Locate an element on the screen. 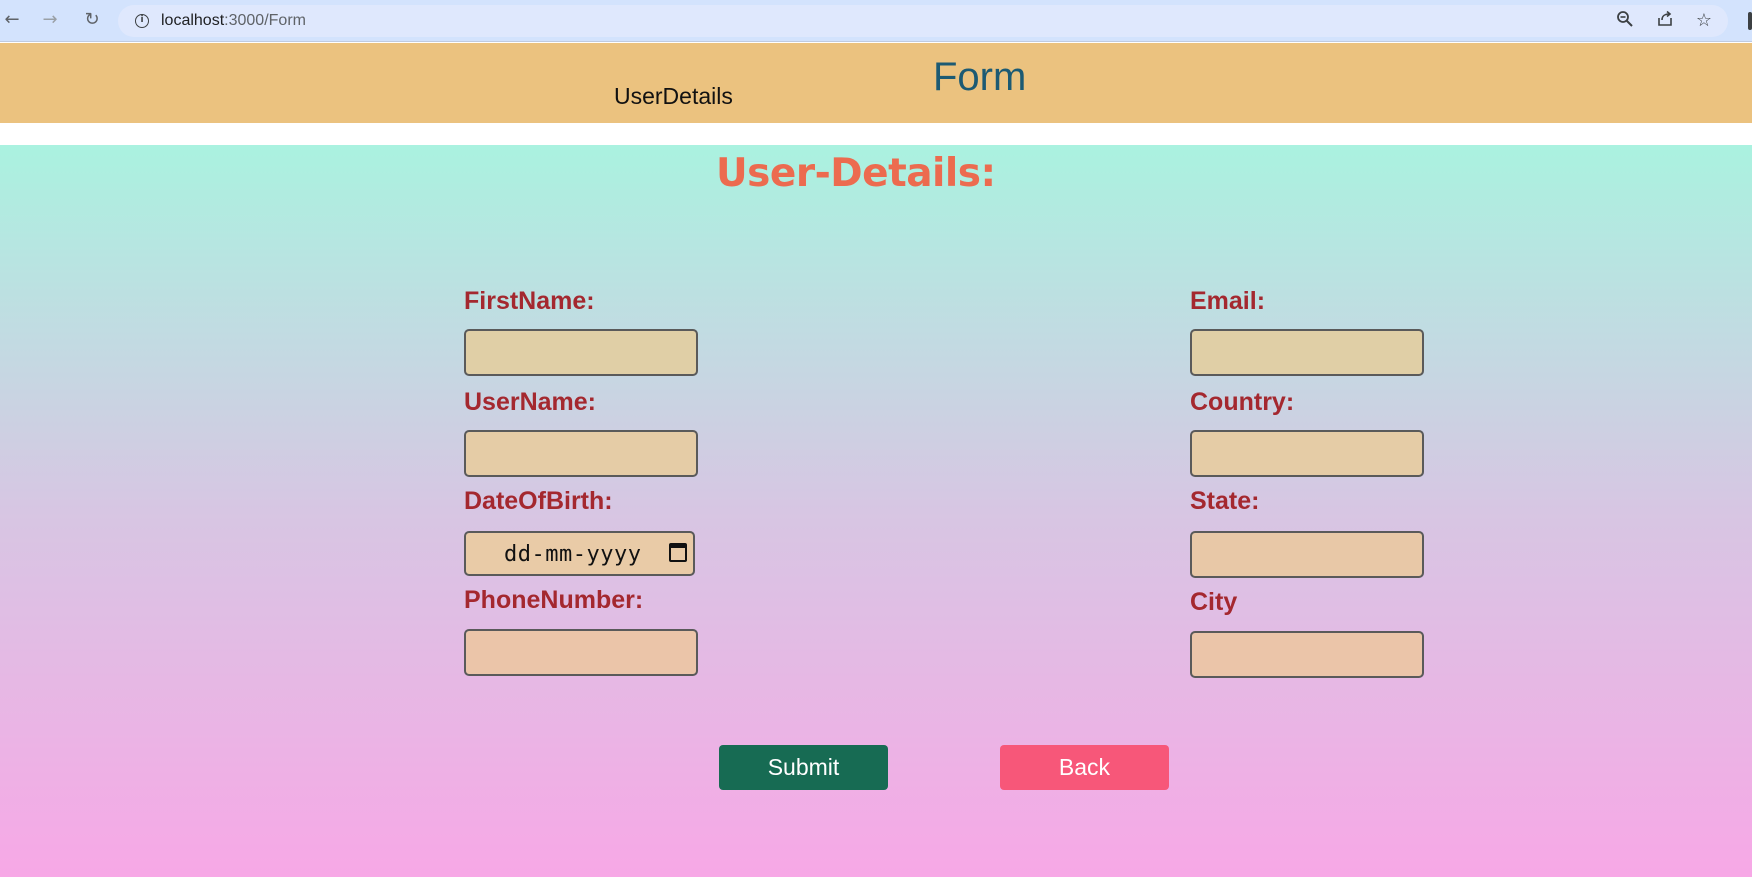 The image size is (1752, 878). site-info-icon: i is located at coordinates (142, 21).